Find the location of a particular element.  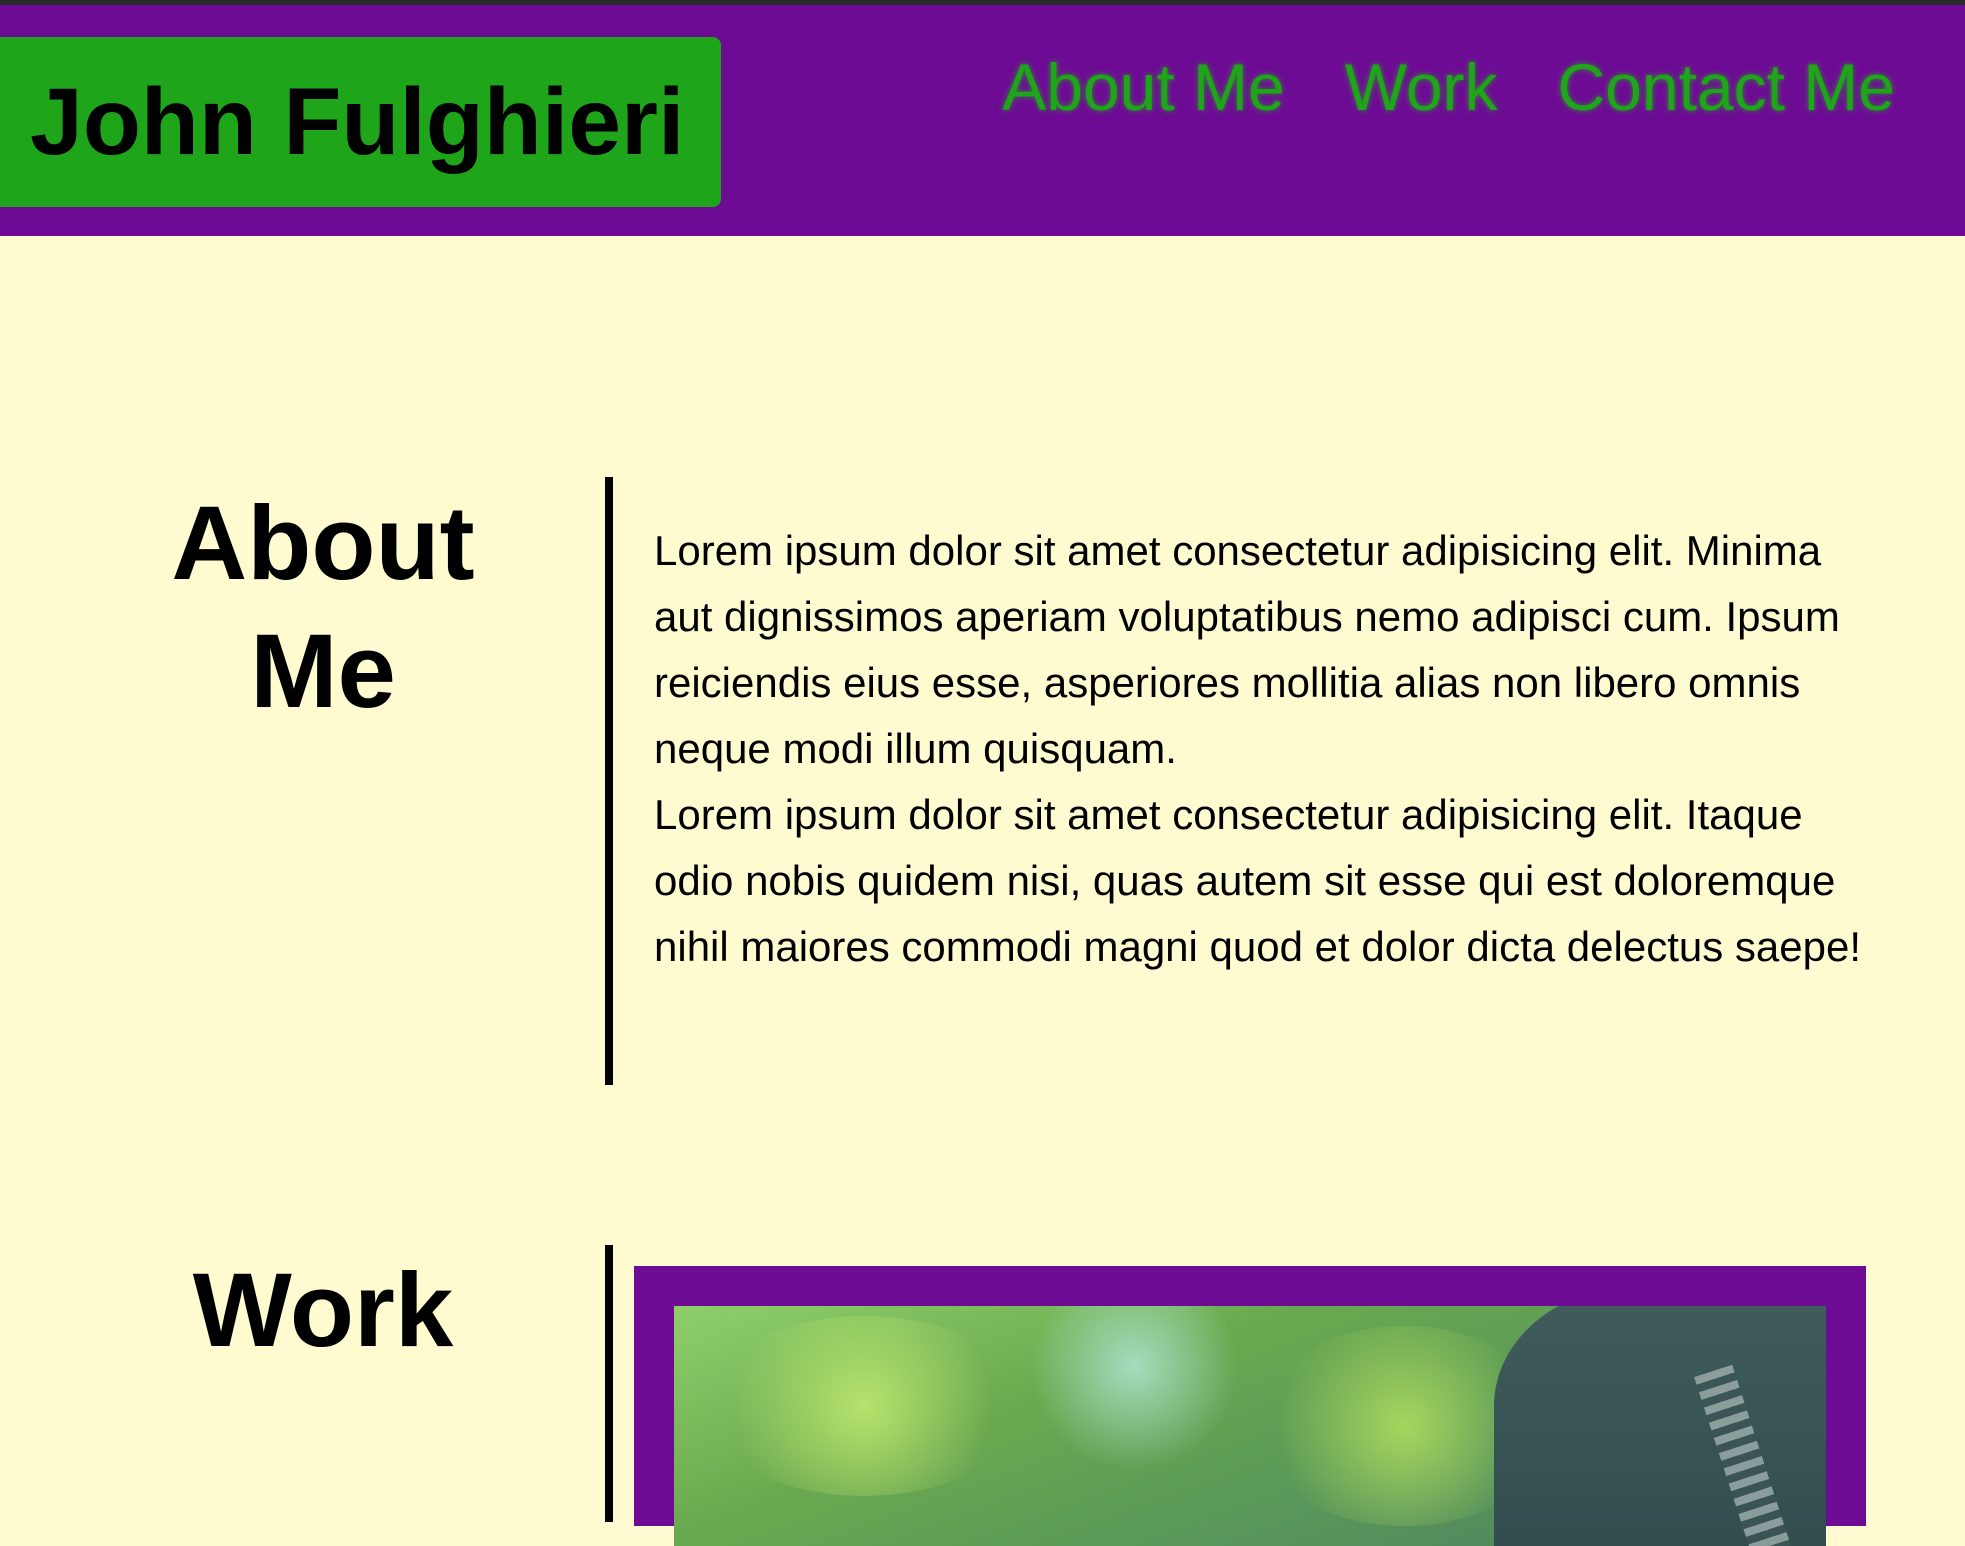

image-foliage-left is located at coordinates (864, 1406).